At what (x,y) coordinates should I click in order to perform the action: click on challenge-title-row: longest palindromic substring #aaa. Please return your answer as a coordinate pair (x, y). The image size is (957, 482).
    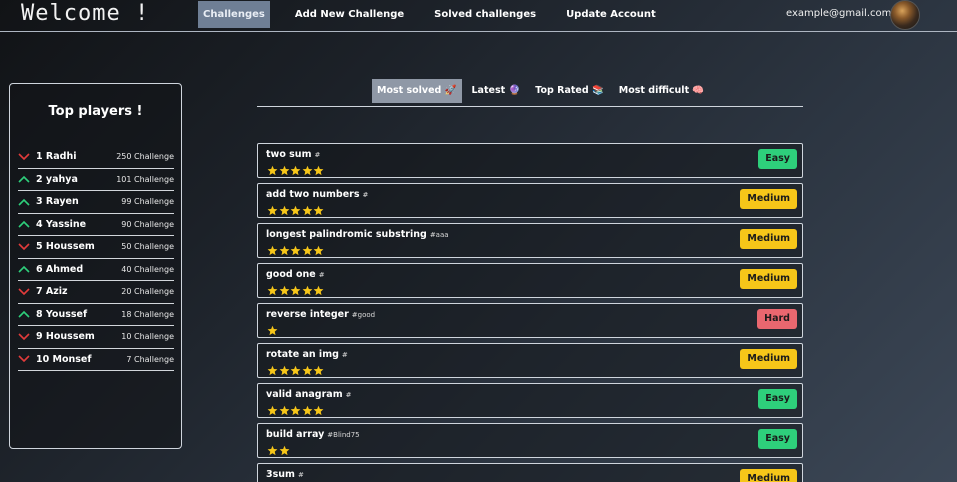
    Looking at the image, I should click on (357, 234).